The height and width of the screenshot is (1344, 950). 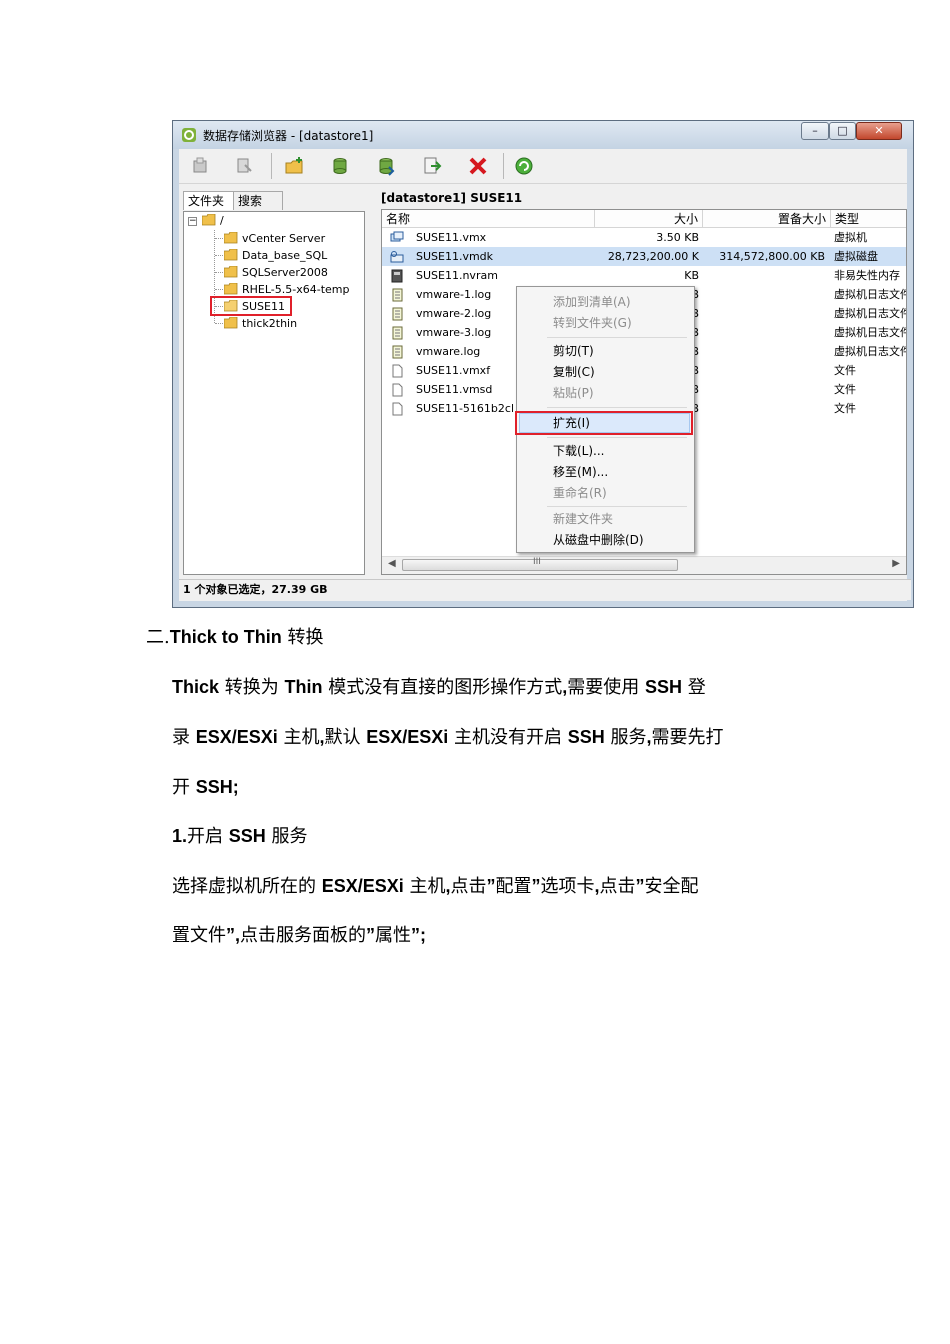 What do you see at coordinates (468, 886) in the screenshot?
I see `text-run: 点击` at bounding box center [468, 886].